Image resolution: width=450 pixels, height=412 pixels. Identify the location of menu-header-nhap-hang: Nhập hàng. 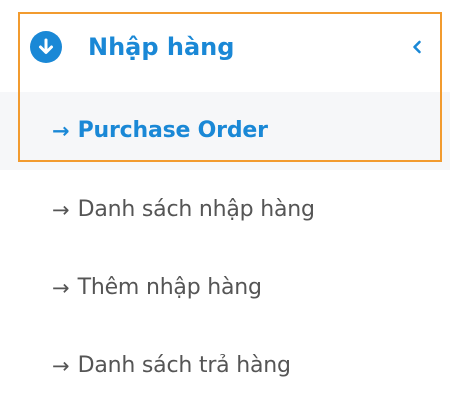
(230, 47).